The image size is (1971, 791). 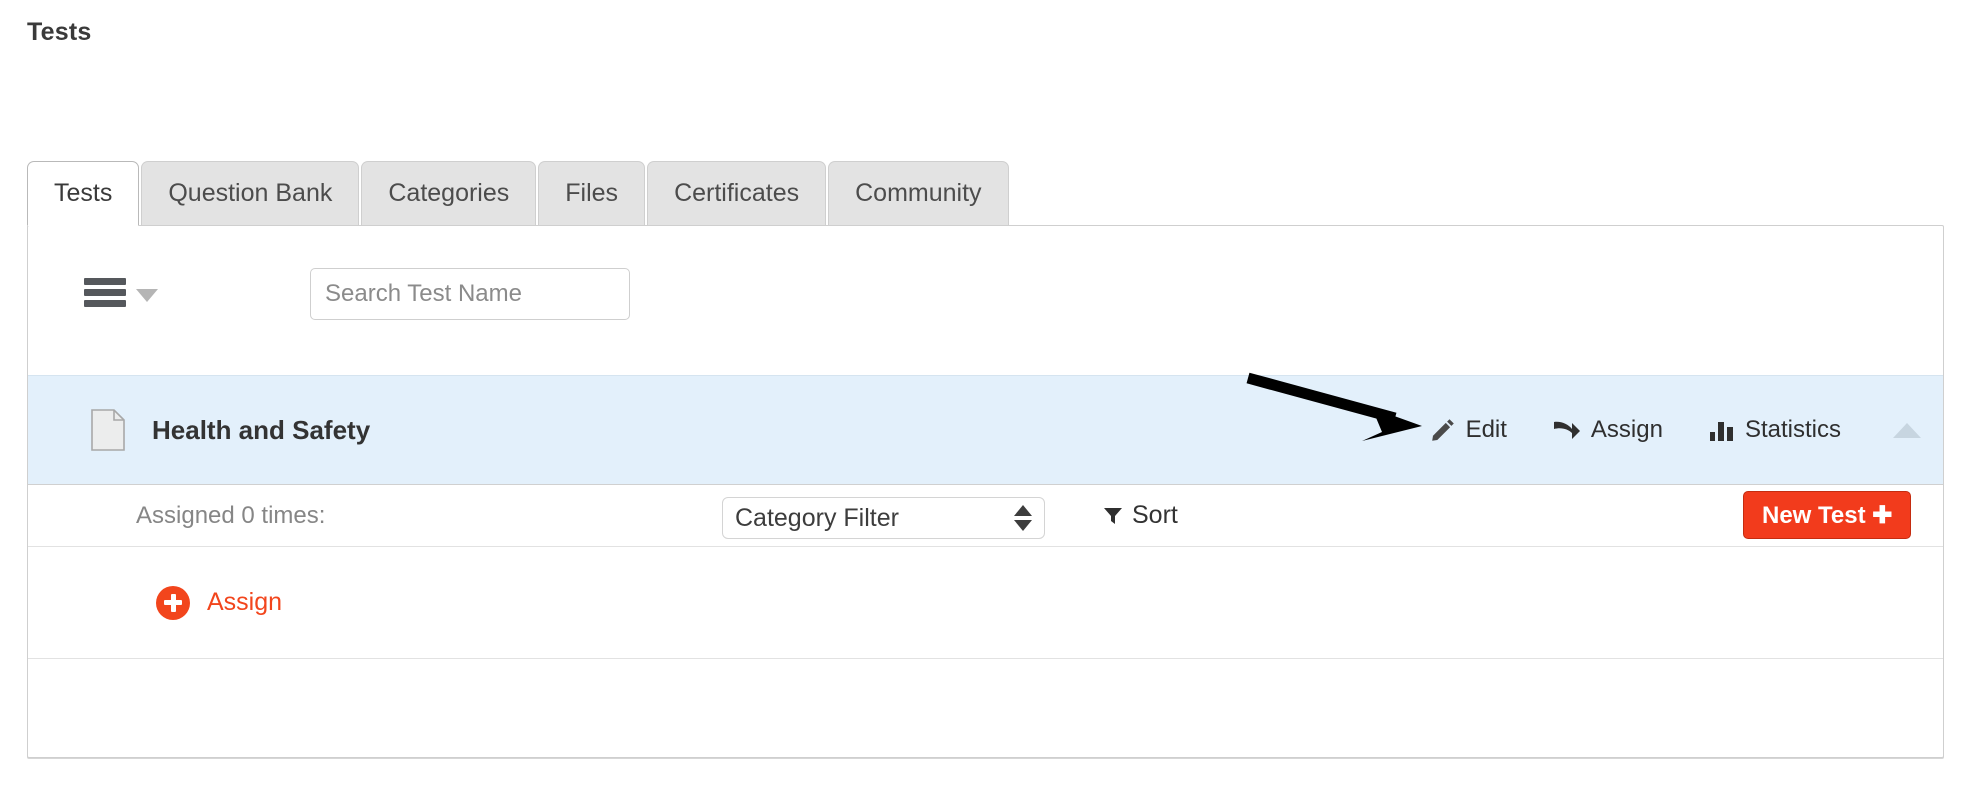 I want to click on test-row: Health and Safety Edit Assign Statistics, so click(x=985, y=430).